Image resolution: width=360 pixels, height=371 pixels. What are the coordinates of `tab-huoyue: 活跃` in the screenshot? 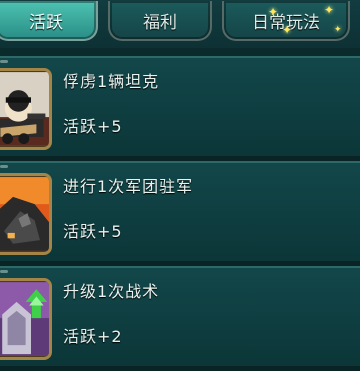 It's located at (49, 21).